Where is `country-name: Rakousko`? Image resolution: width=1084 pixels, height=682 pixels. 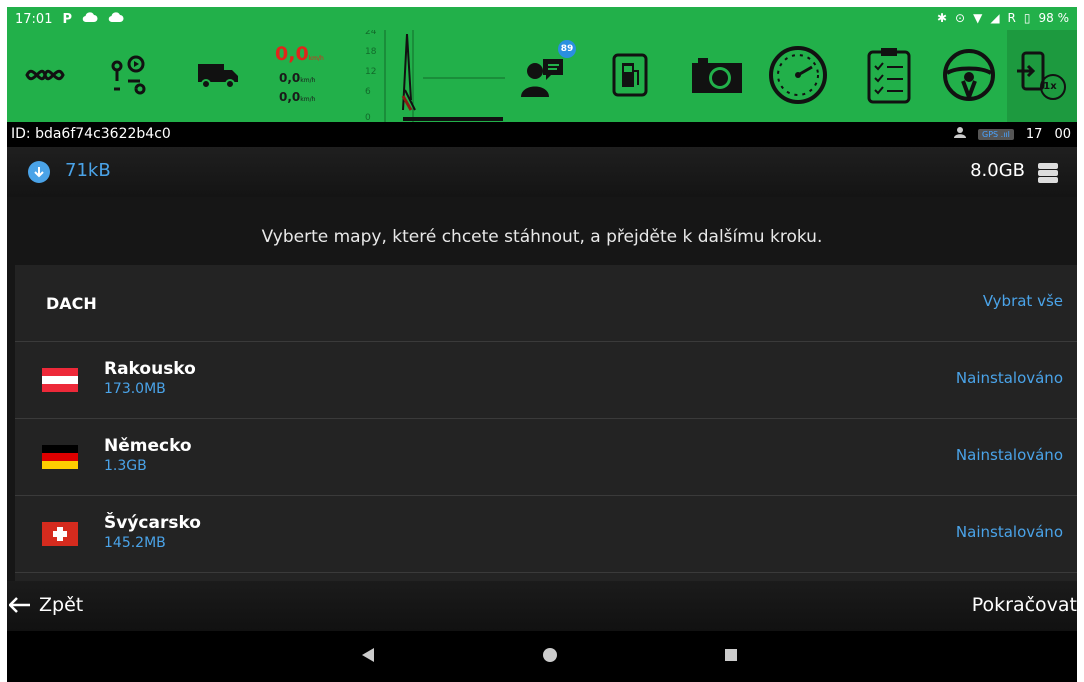 country-name: Rakousko is located at coordinates (150, 369).